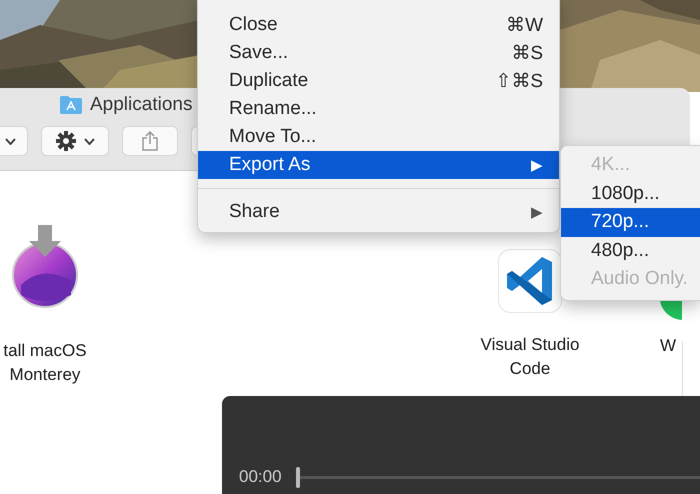 The width and height of the screenshot is (700, 494). What do you see at coordinates (378, 212) in the screenshot?
I see `menu-item: Share ▶` at bounding box center [378, 212].